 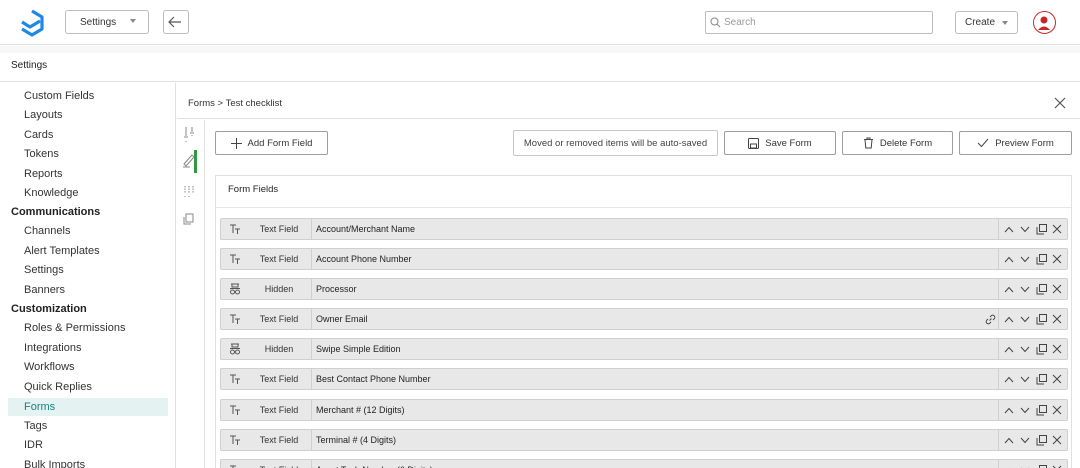 What do you see at coordinates (715, 22) in the screenshot?
I see `search-icon` at bounding box center [715, 22].